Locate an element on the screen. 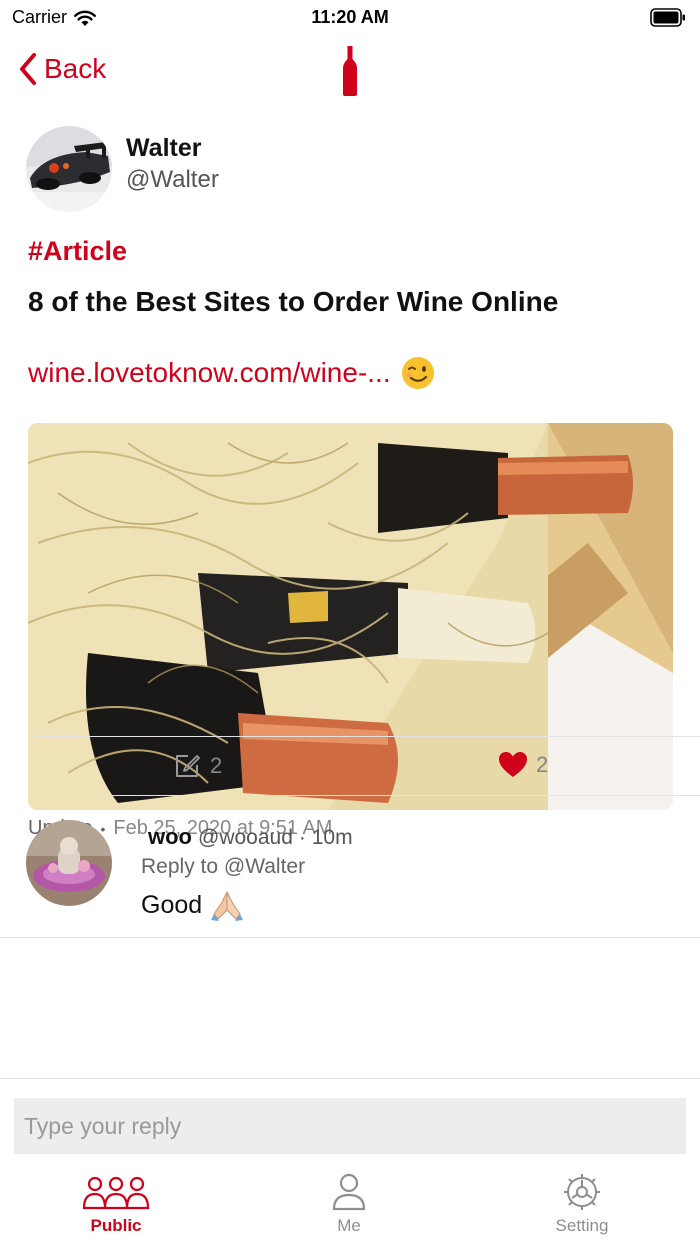 This screenshot has width=700, height=1244. compose-icon is located at coordinates (188, 766).